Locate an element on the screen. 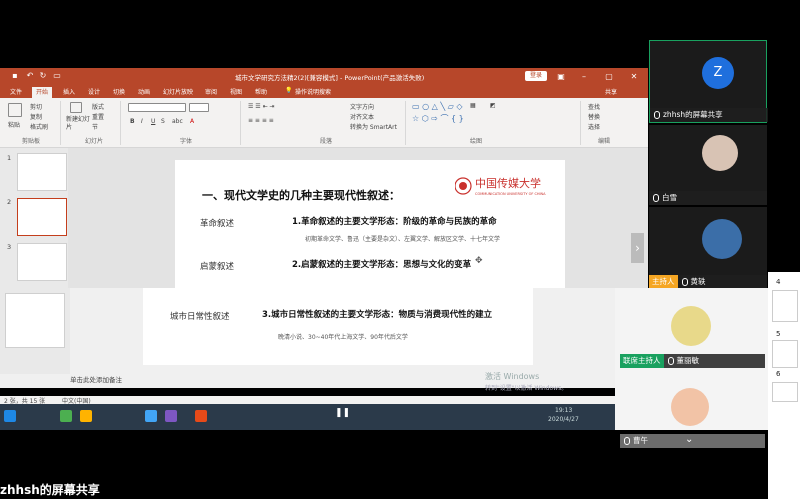  tab-design: 设计 is located at coordinates (94, 91).